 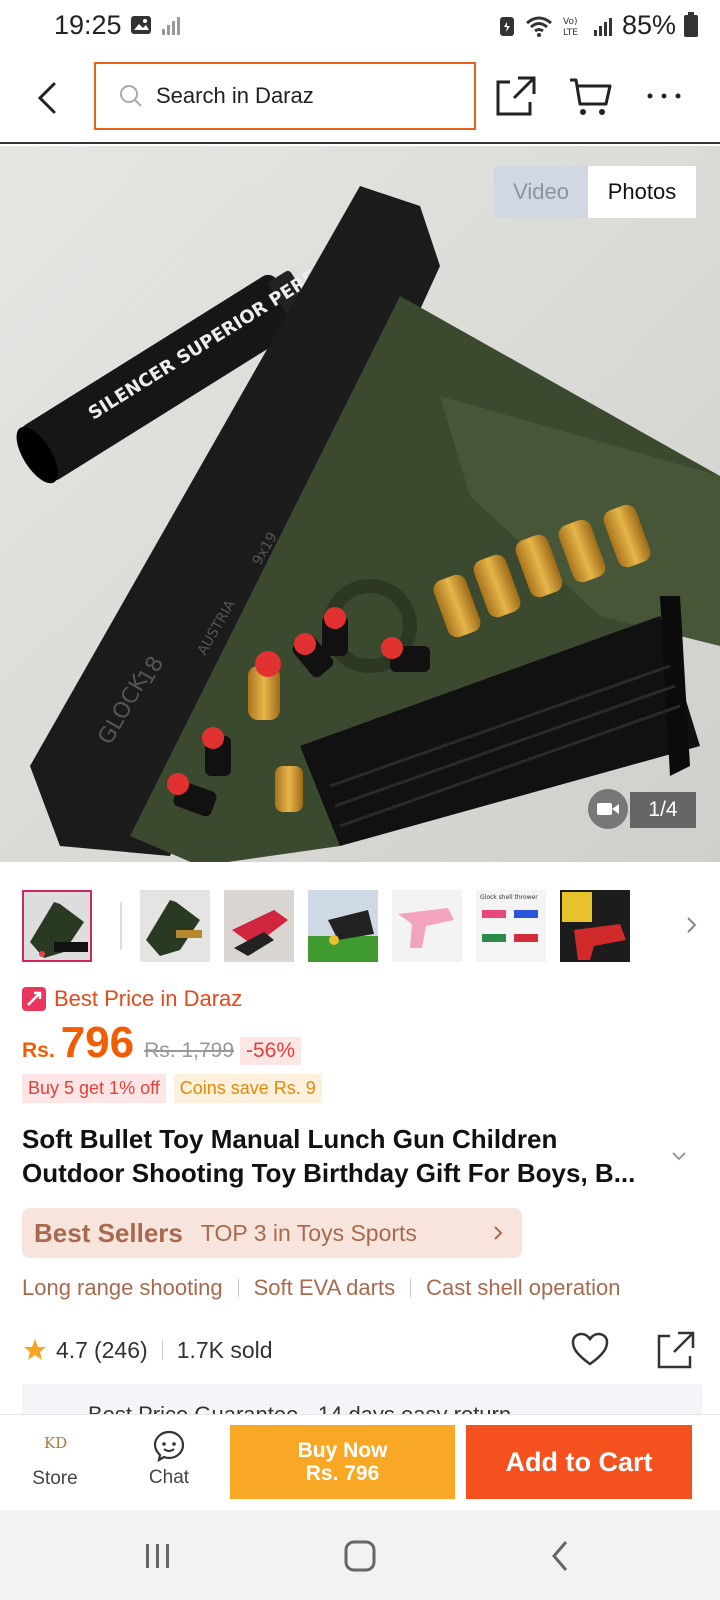 What do you see at coordinates (570, 22) in the screenshot?
I see `svg-text: Vo)` at bounding box center [570, 22].